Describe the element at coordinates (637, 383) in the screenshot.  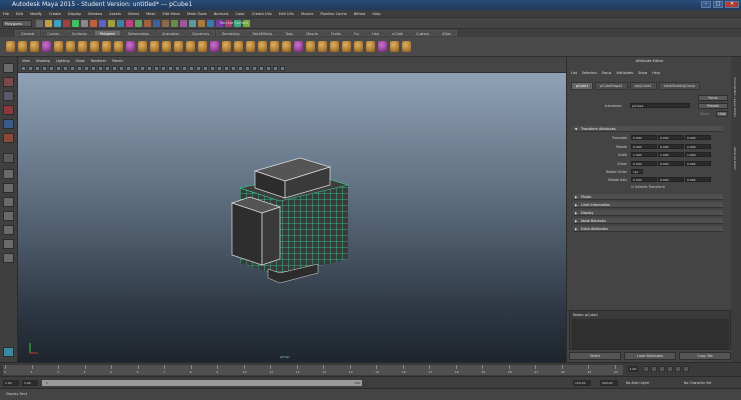
I see `anim-layer-label: No Anim Layer` at that location.